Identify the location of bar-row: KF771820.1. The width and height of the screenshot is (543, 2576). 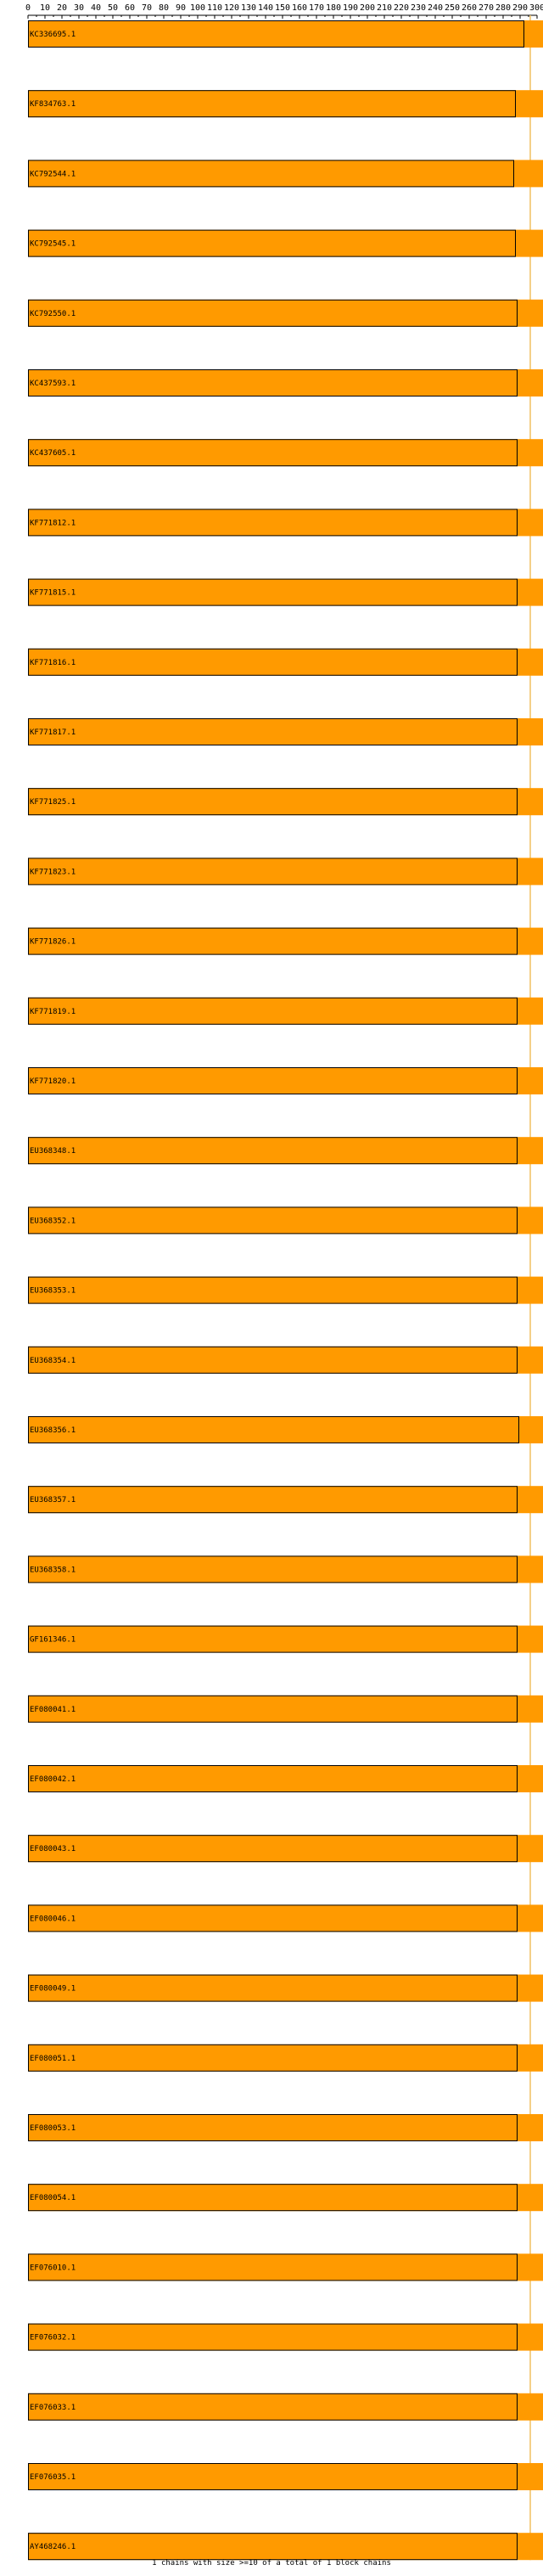
(285, 1080).